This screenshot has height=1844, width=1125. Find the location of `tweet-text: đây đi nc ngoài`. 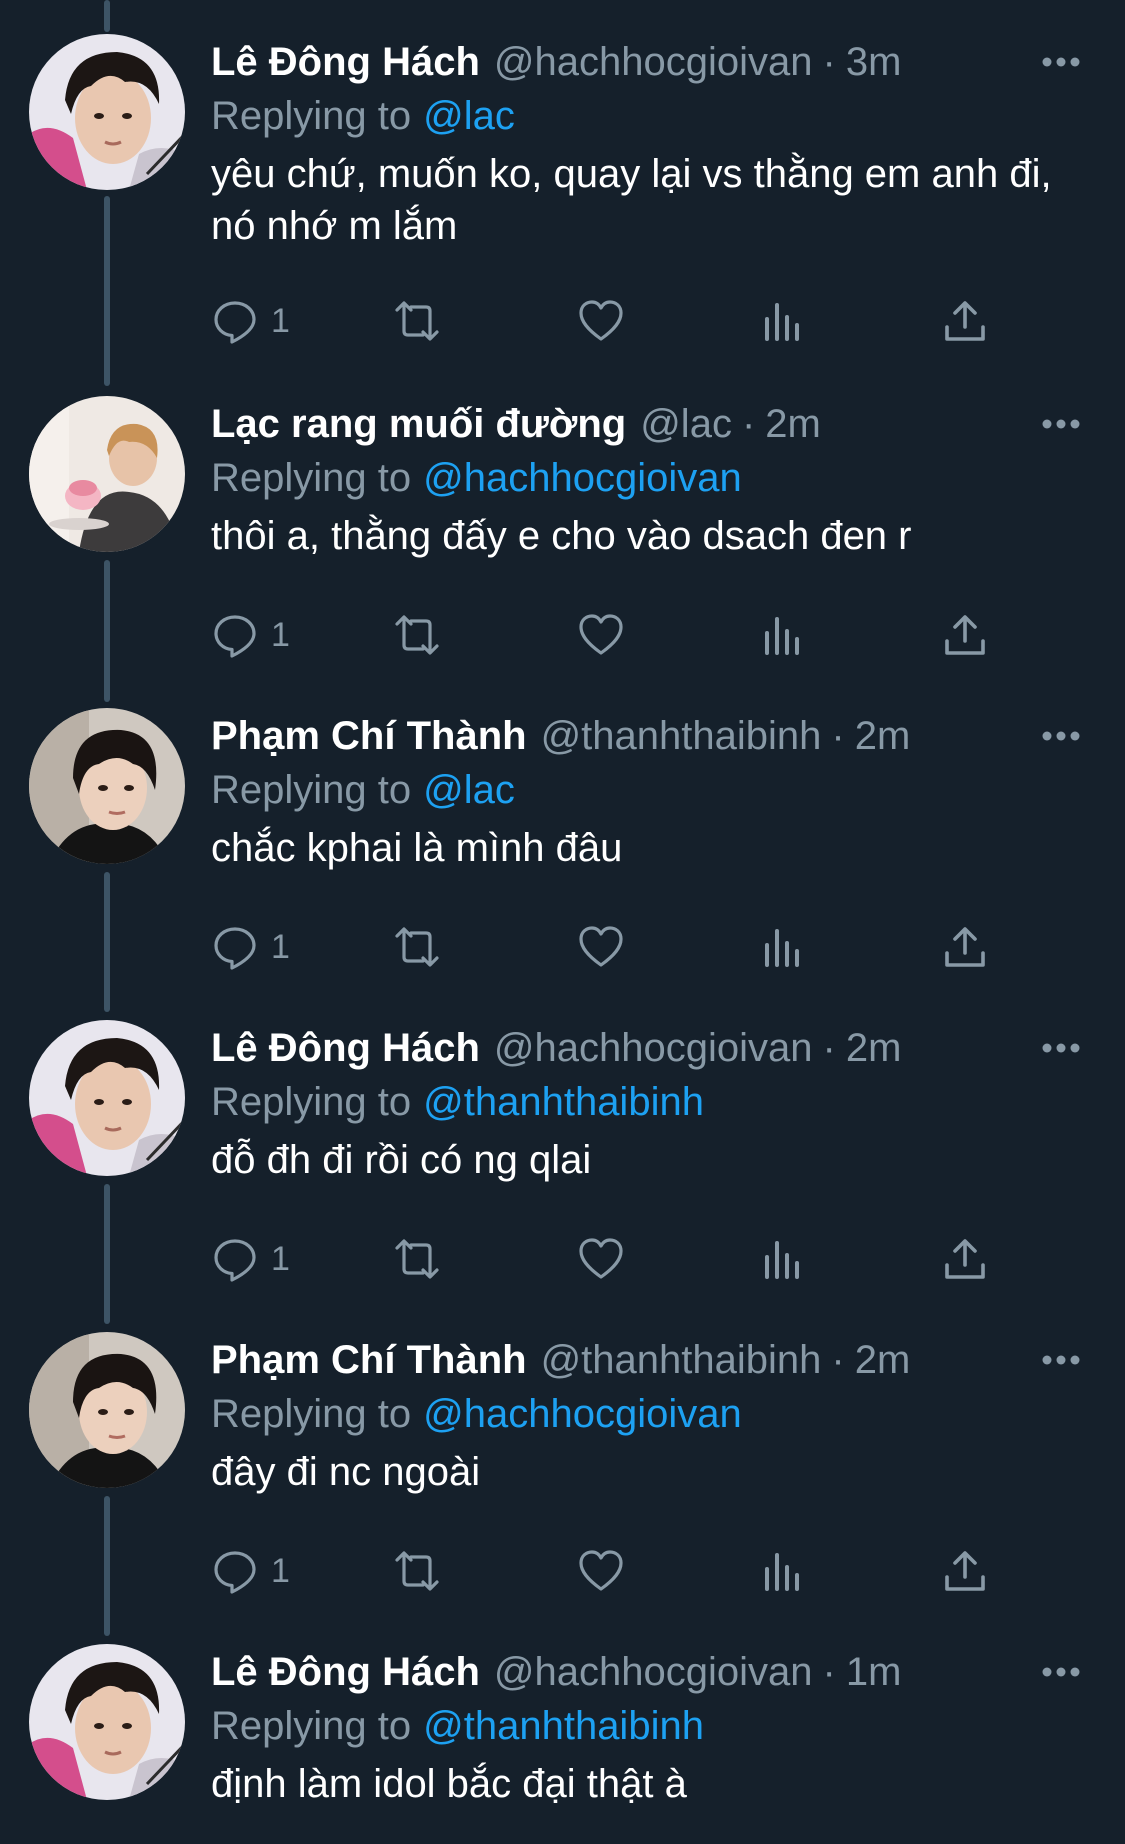

tweet-text: đây đi nc ngoài is located at coordinates (346, 1472).